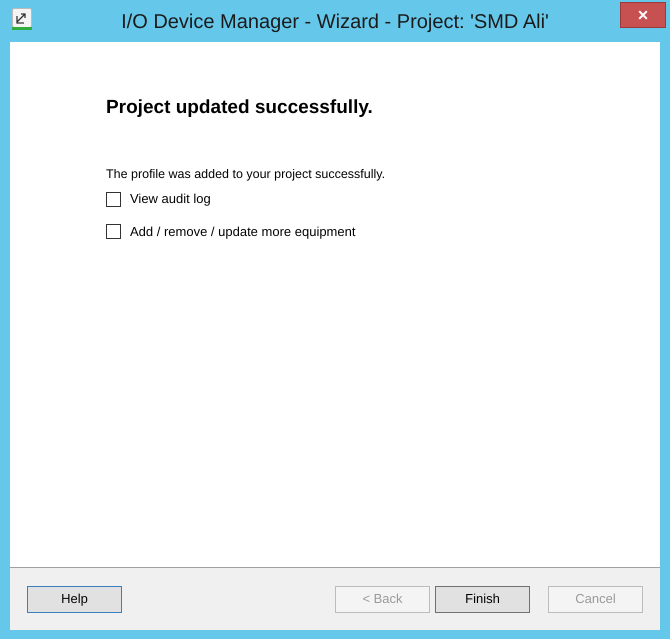 The image size is (670, 639). What do you see at coordinates (74, 599) in the screenshot?
I see `dialog-button: Help` at bounding box center [74, 599].